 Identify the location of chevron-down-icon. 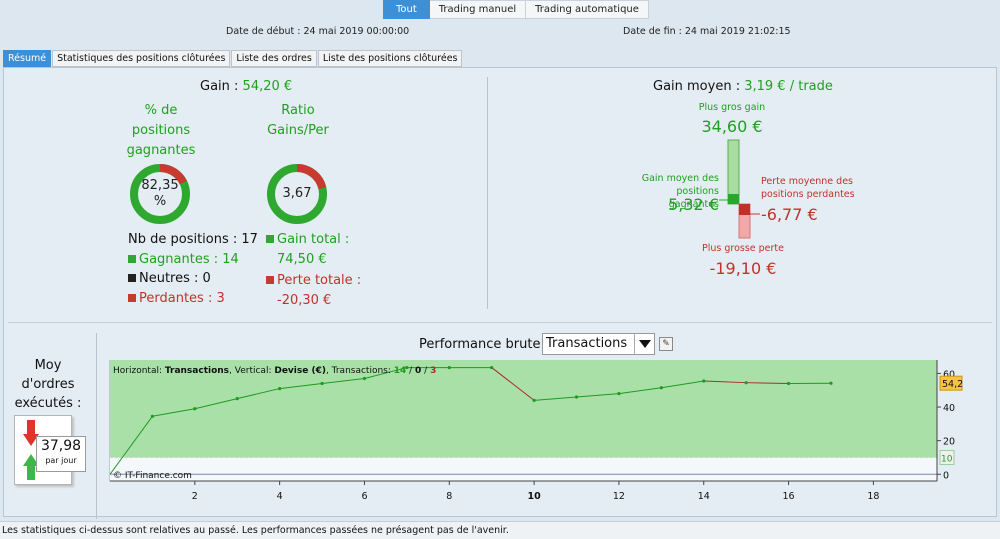
(644, 344).